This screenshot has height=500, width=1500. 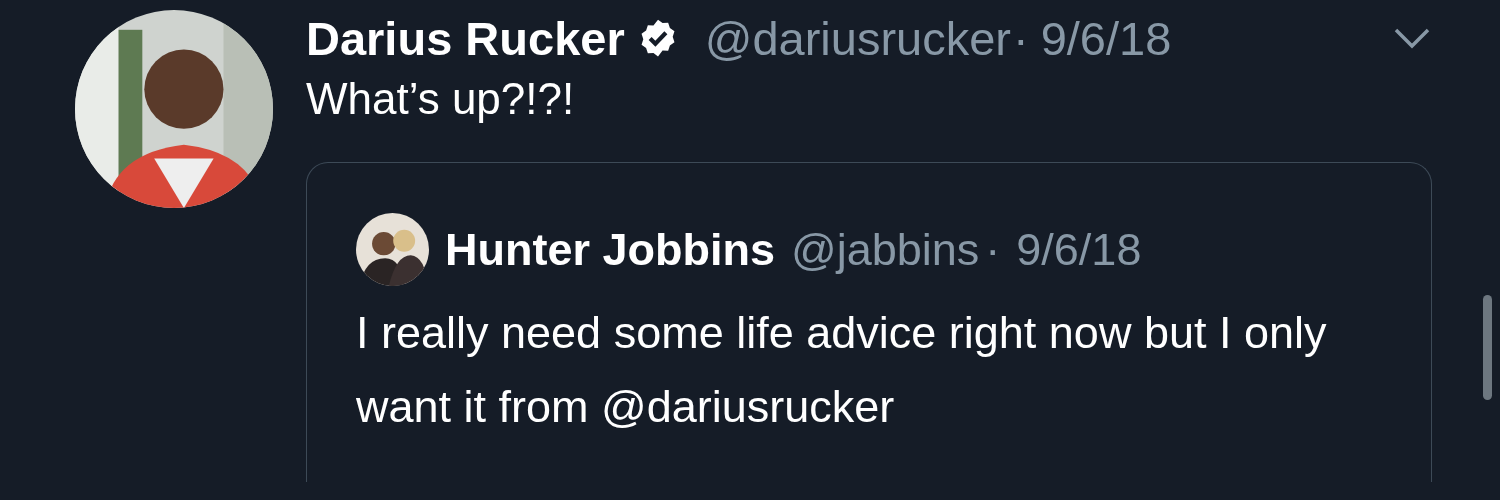 I want to click on tweet-date: 9/6/18, so click(x=1106, y=38).